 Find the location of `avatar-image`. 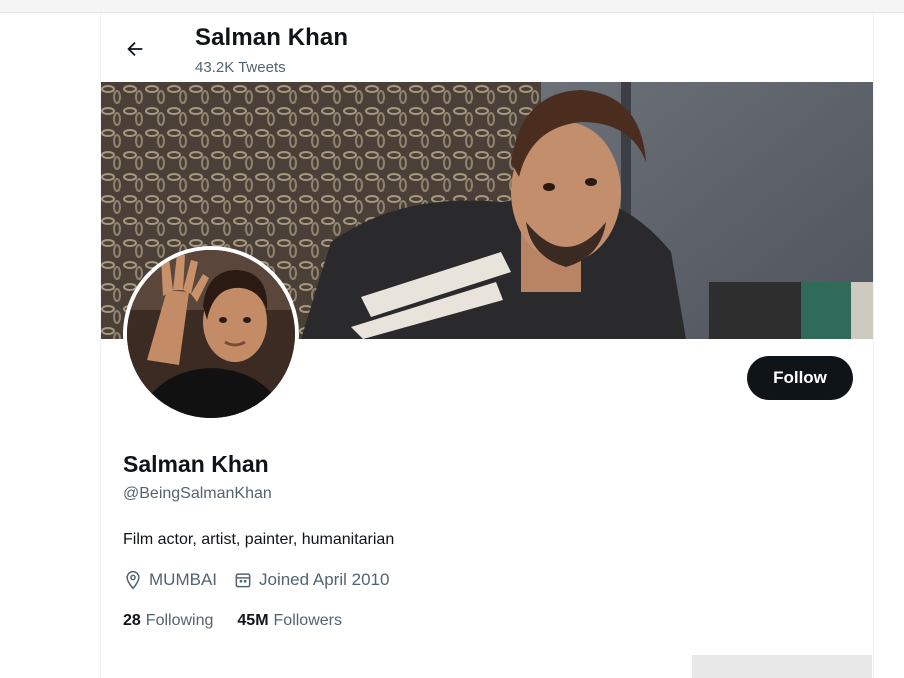

avatar-image is located at coordinates (211, 334).